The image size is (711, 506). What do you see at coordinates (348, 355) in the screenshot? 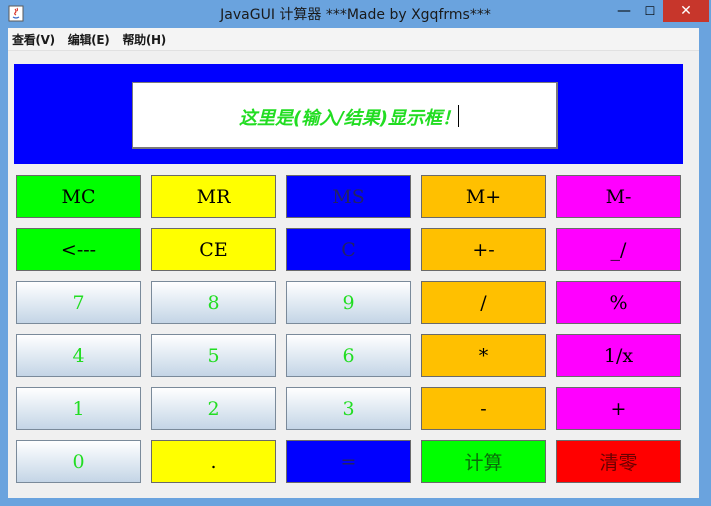
I see `digit-6-button: 6` at bounding box center [348, 355].